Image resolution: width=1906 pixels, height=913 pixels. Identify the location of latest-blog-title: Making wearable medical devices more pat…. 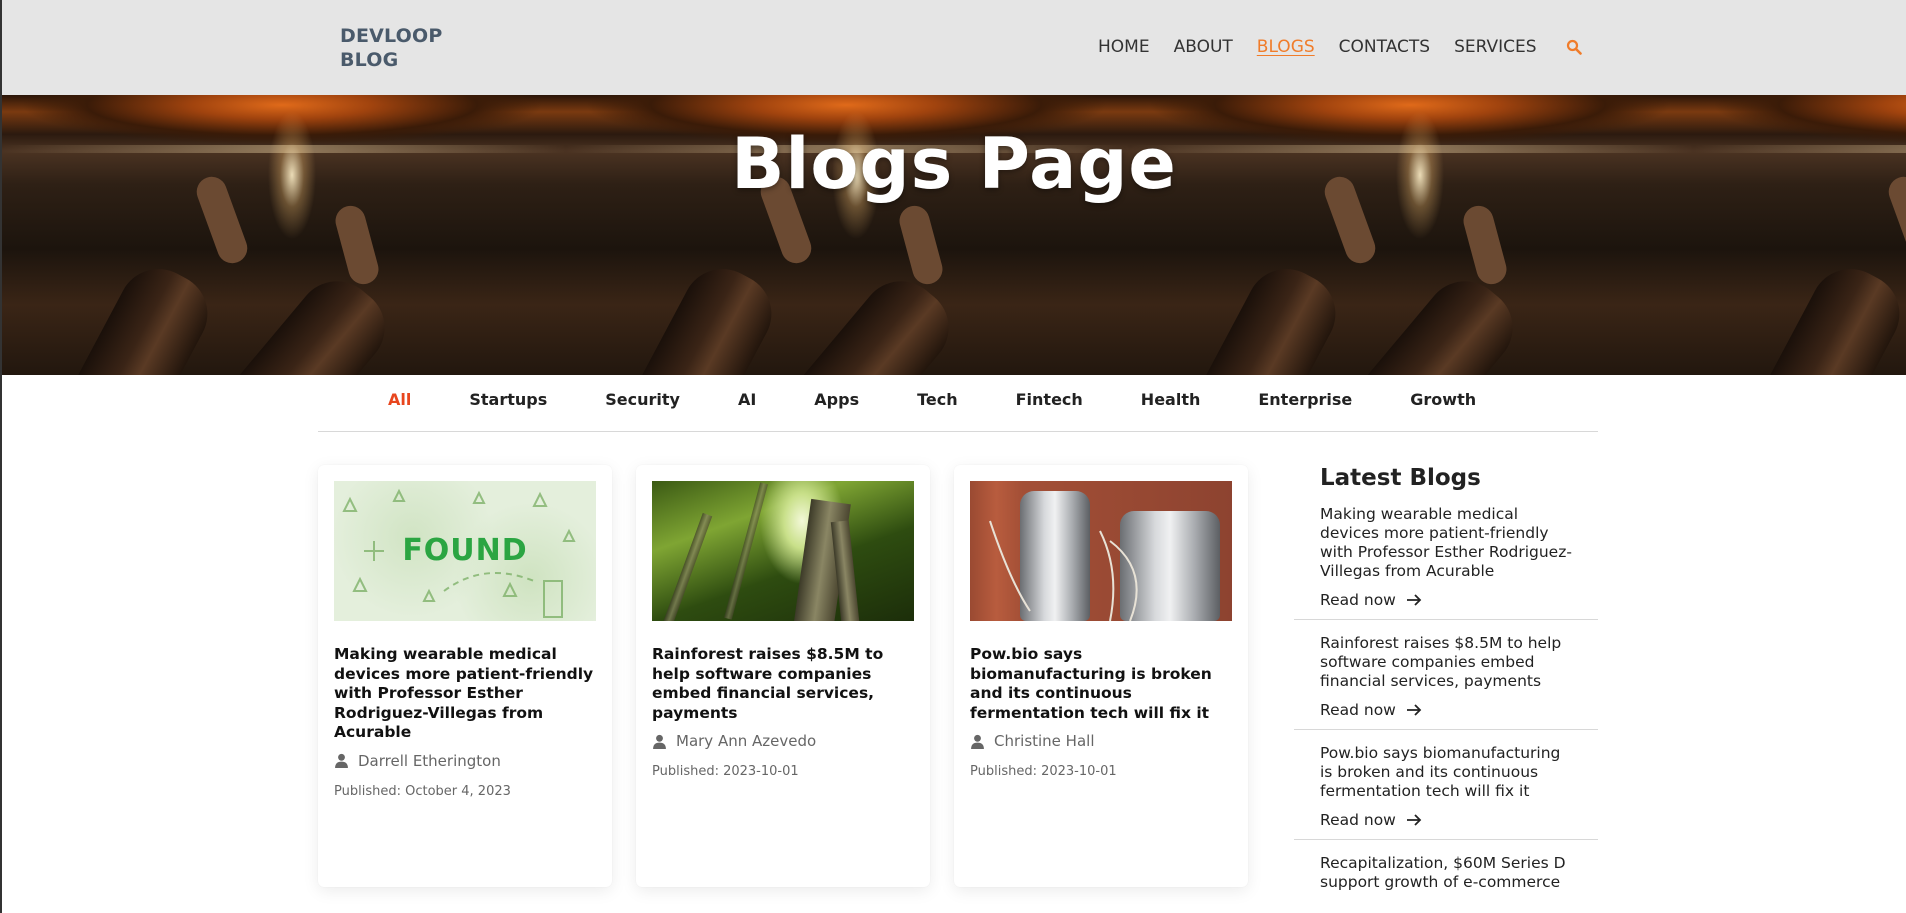
(1446, 543).